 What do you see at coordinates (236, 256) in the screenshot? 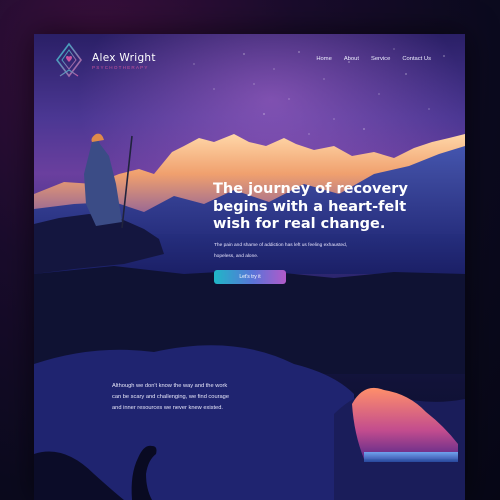
I see `hero-description-line: hopeless, and alone.` at bounding box center [236, 256].